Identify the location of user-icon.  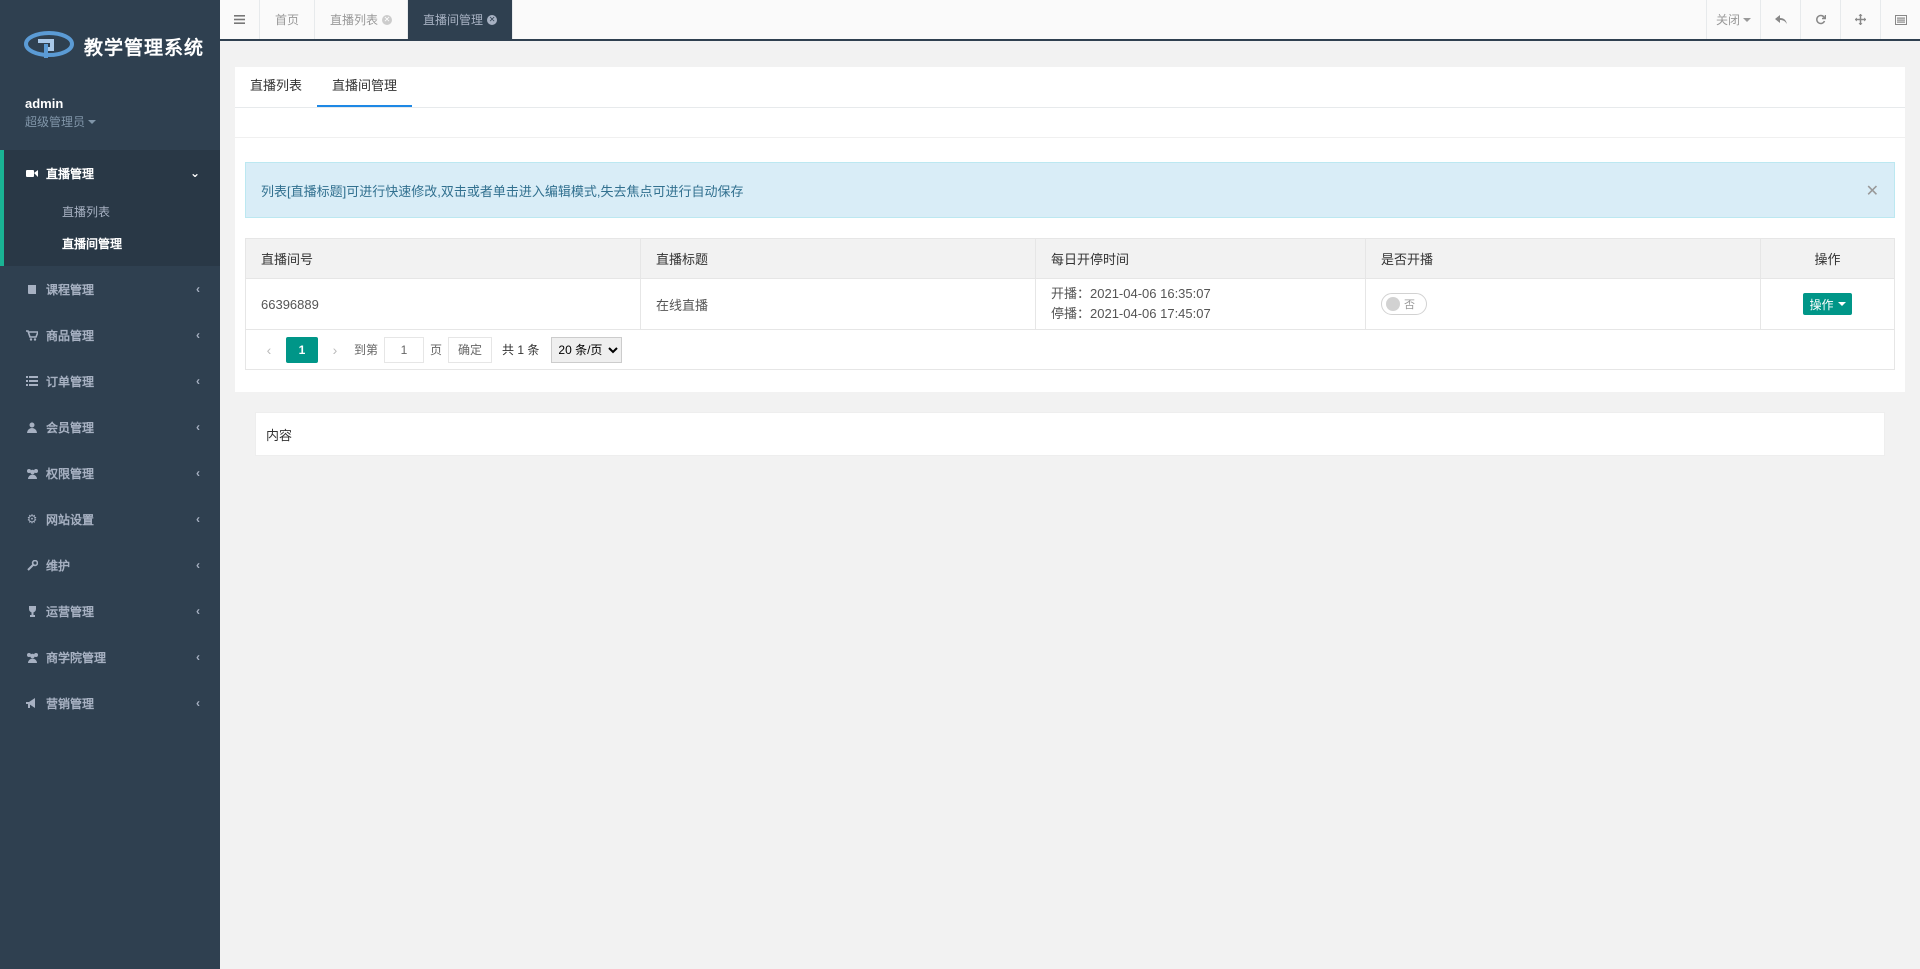
(32, 427).